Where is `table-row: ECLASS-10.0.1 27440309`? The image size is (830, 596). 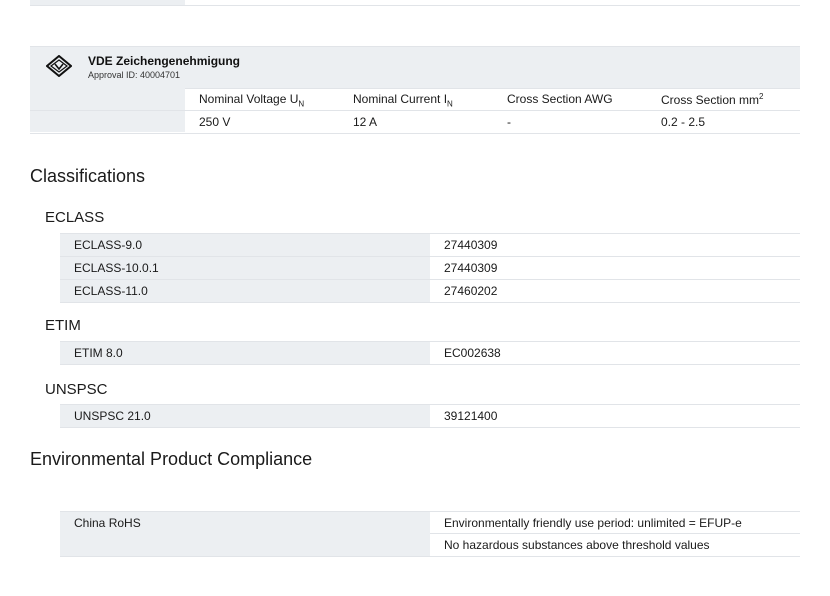 table-row: ECLASS-10.0.1 27440309 is located at coordinates (430, 267).